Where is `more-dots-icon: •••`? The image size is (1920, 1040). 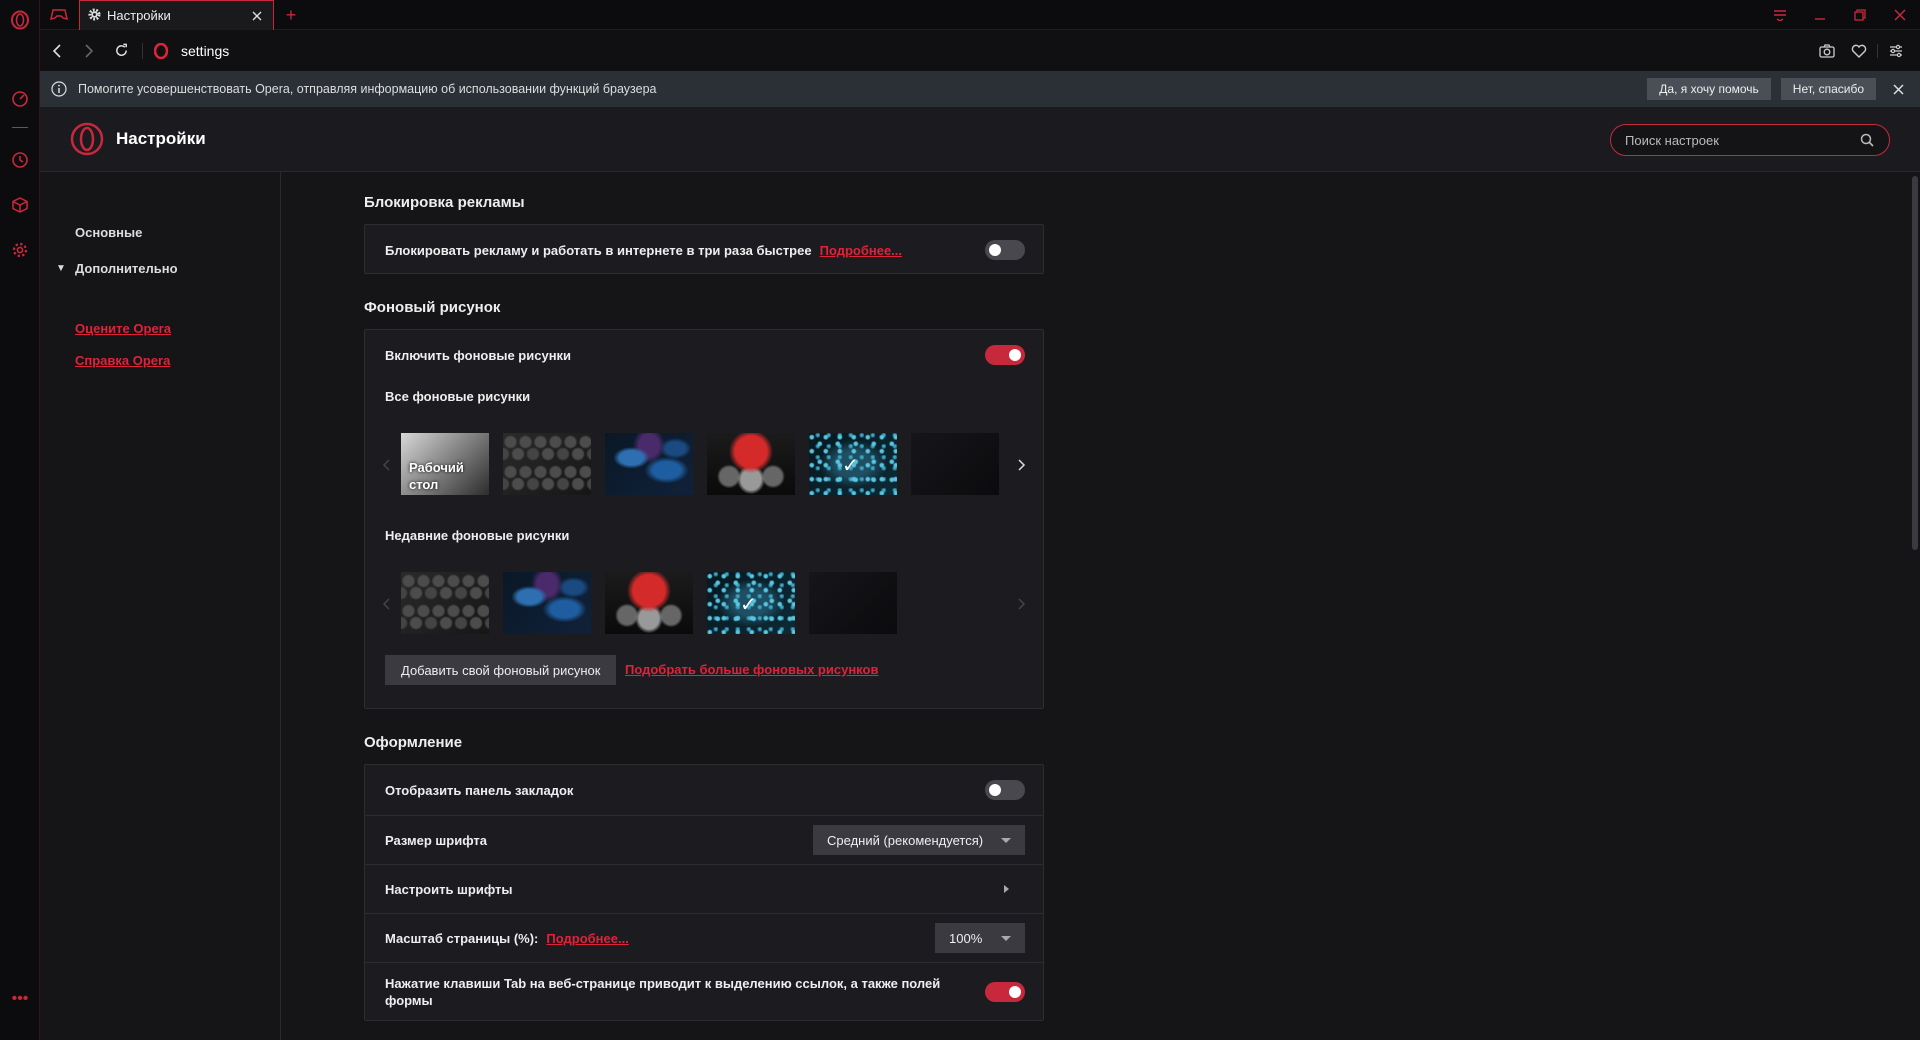 more-dots-icon: ••• is located at coordinates (20, 999).